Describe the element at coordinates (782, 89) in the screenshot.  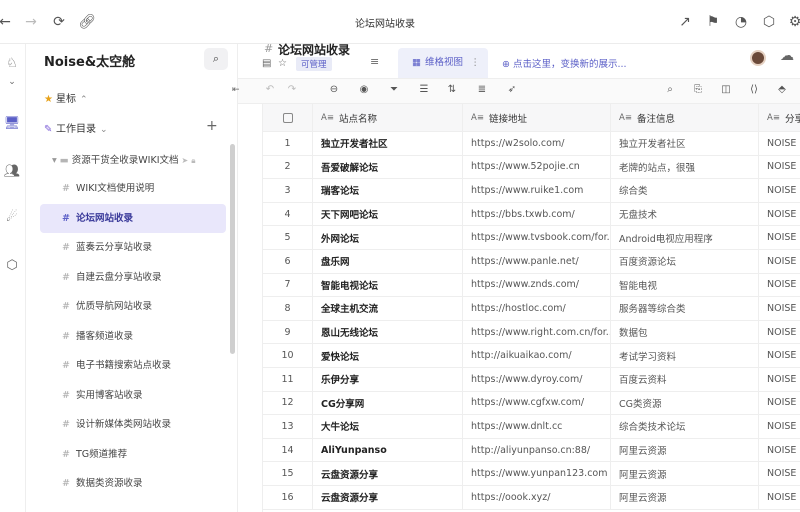
I see `widget-icon: ⬘` at that location.